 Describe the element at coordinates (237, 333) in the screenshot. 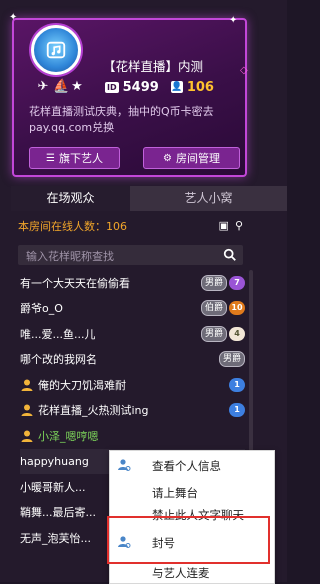

I see `level-badge: 4` at that location.